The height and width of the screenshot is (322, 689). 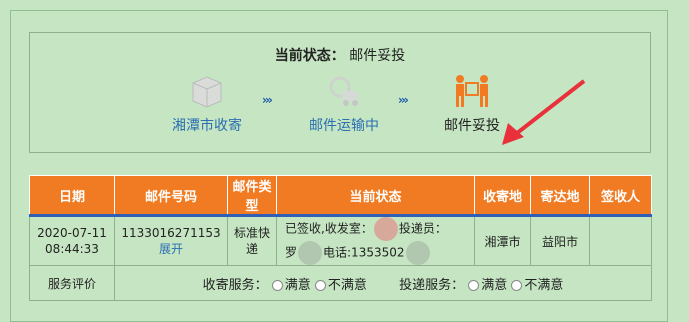 What do you see at coordinates (329, 228) in the screenshot?
I see `status-text-1a: 已签收,收发室：` at bounding box center [329, 228].